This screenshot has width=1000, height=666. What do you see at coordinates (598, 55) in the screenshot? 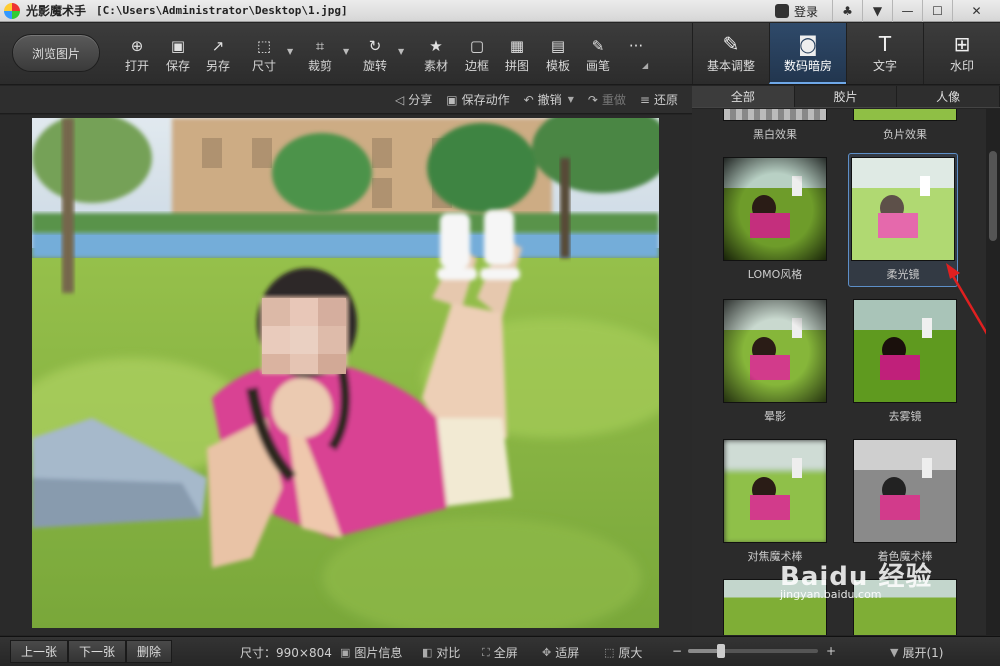
I see `brush-button: ✎ 画笔` at bounding box center [598, 55].